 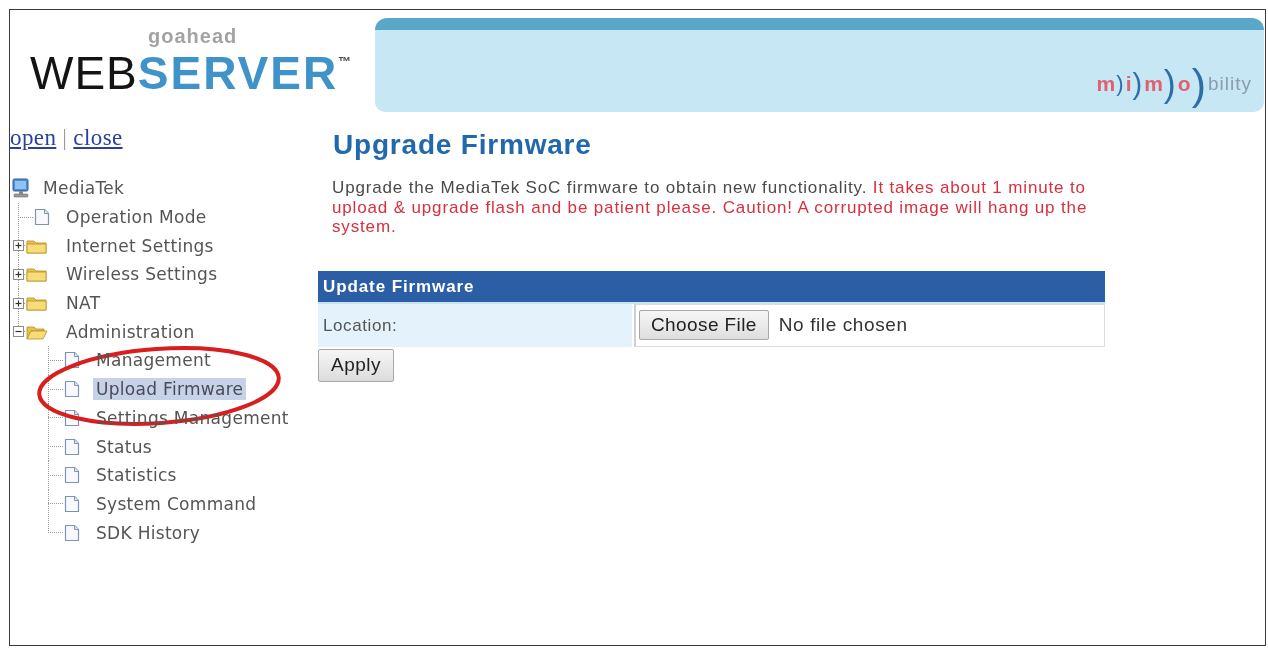 I want to click on sidebar-link: open, so click(x=33, y=138).